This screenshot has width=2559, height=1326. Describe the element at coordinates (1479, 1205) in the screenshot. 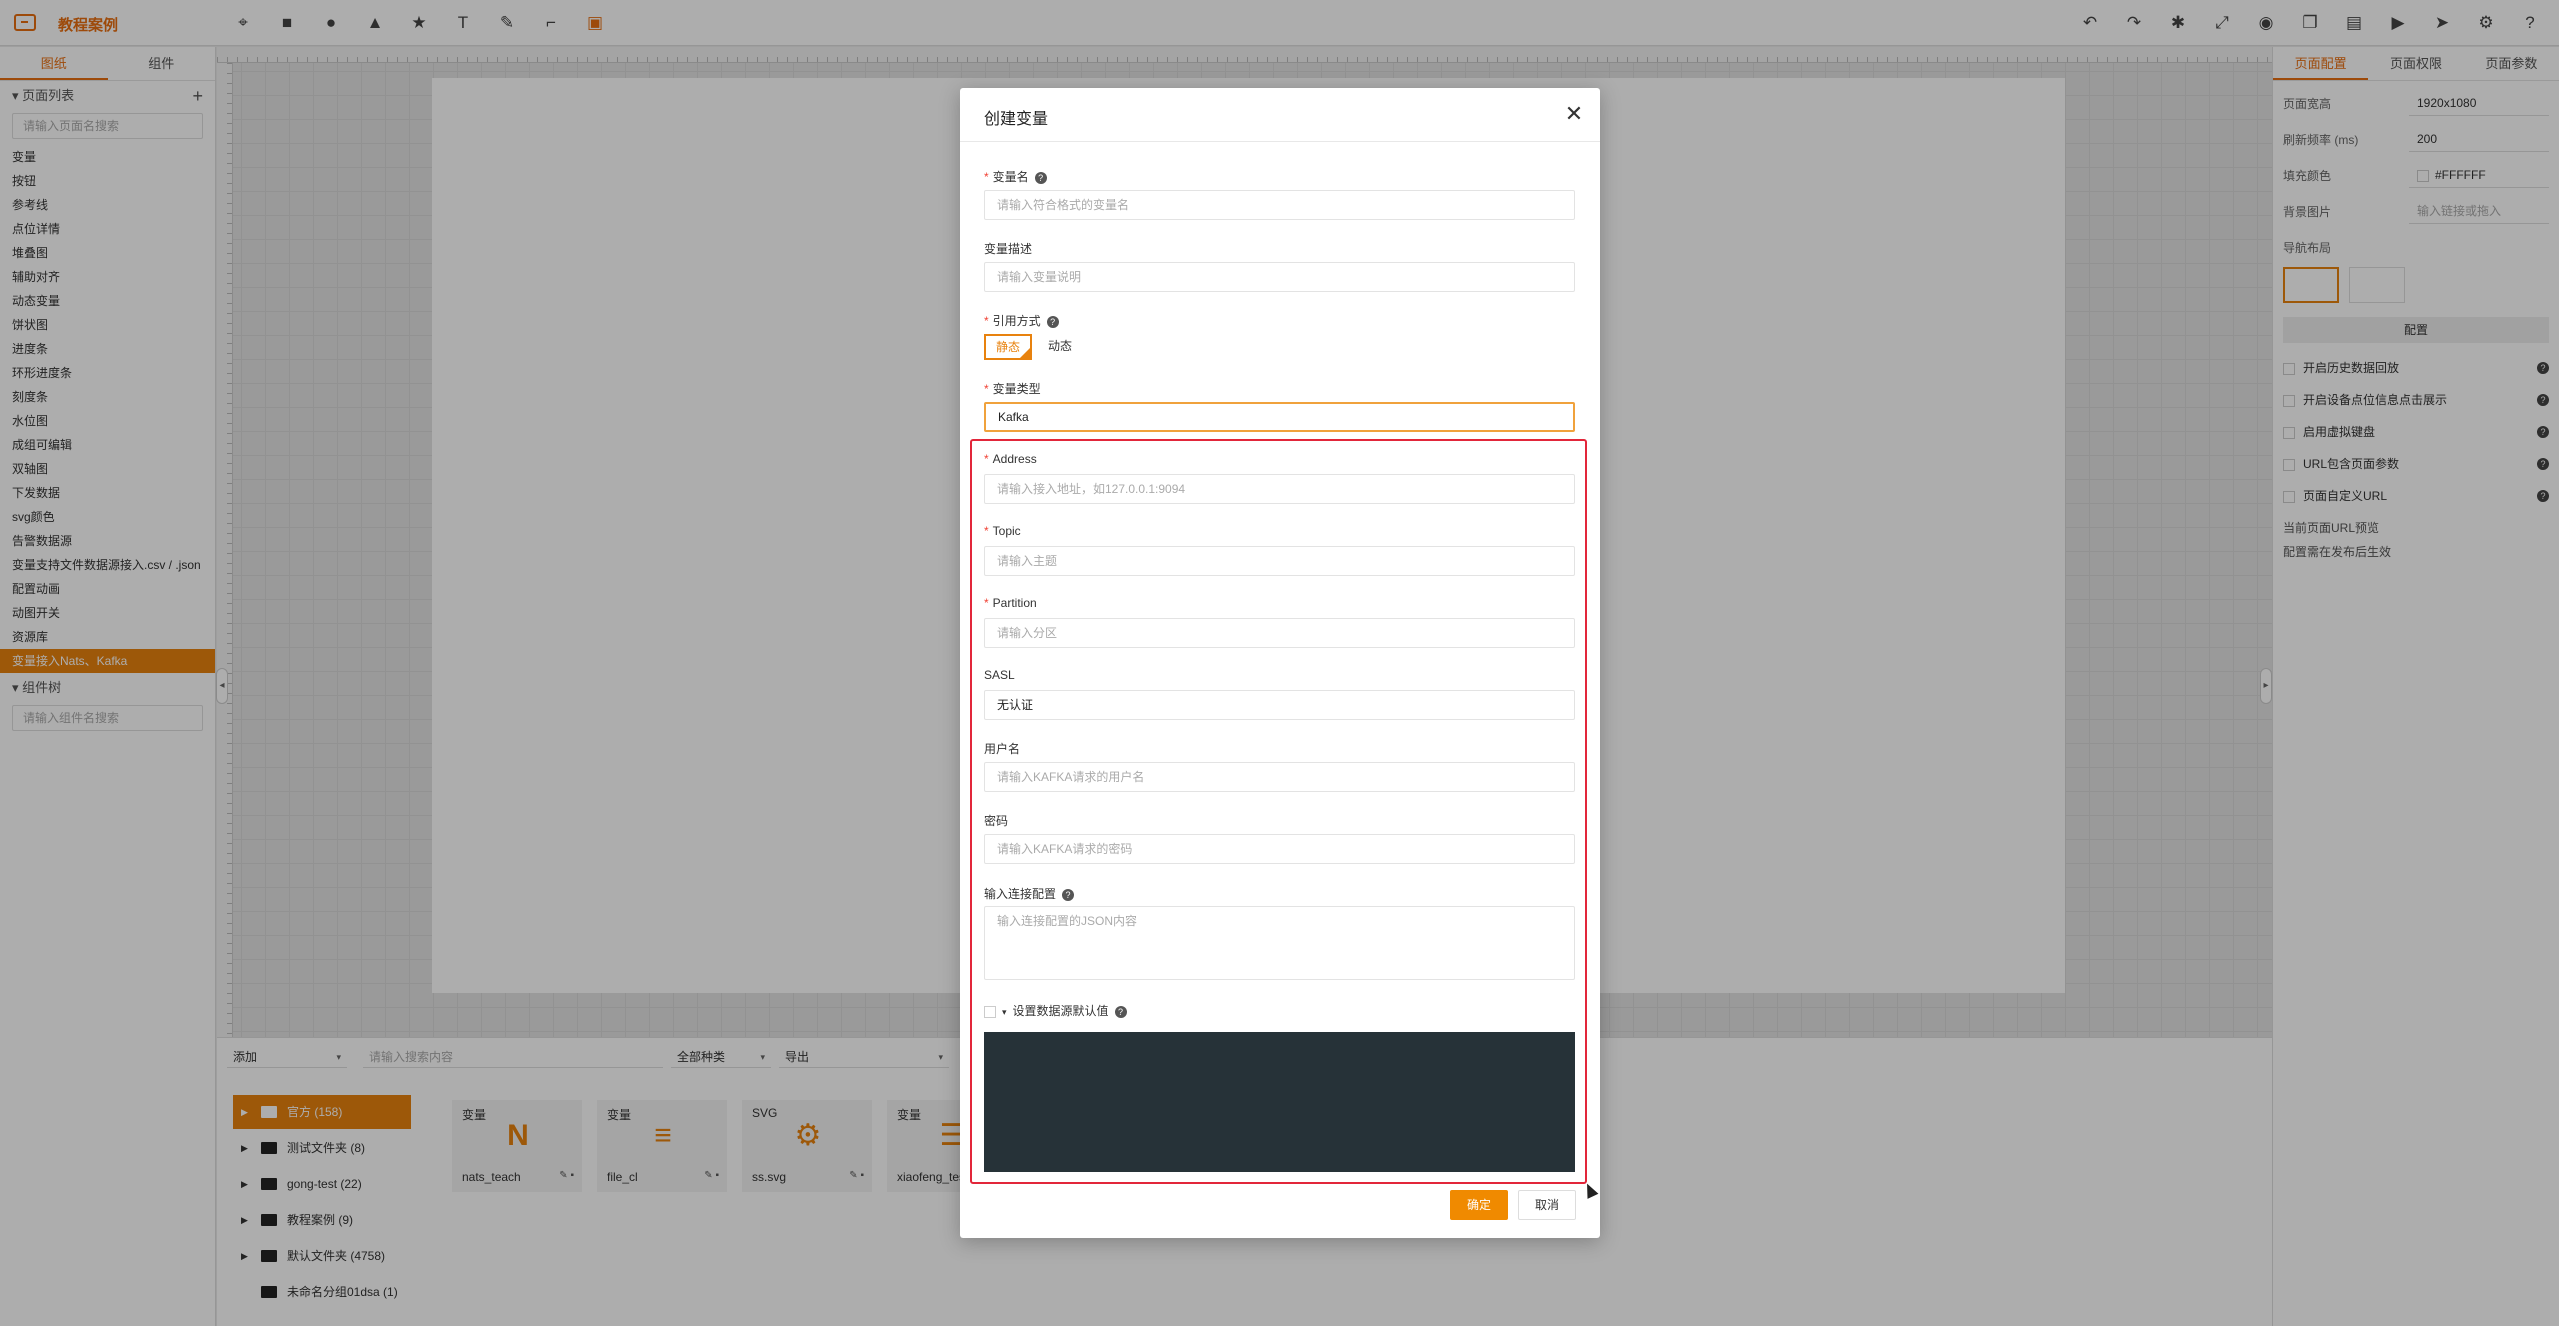

I see `confirm-button: 确定` at that location.